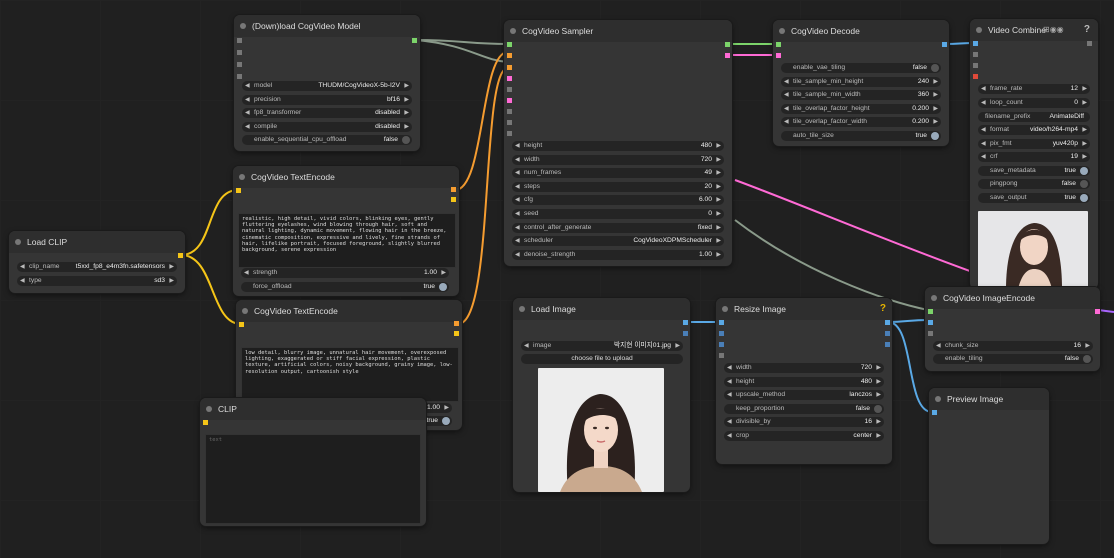  I want to click on node-title: Resize Image ?, so click(804, 309).